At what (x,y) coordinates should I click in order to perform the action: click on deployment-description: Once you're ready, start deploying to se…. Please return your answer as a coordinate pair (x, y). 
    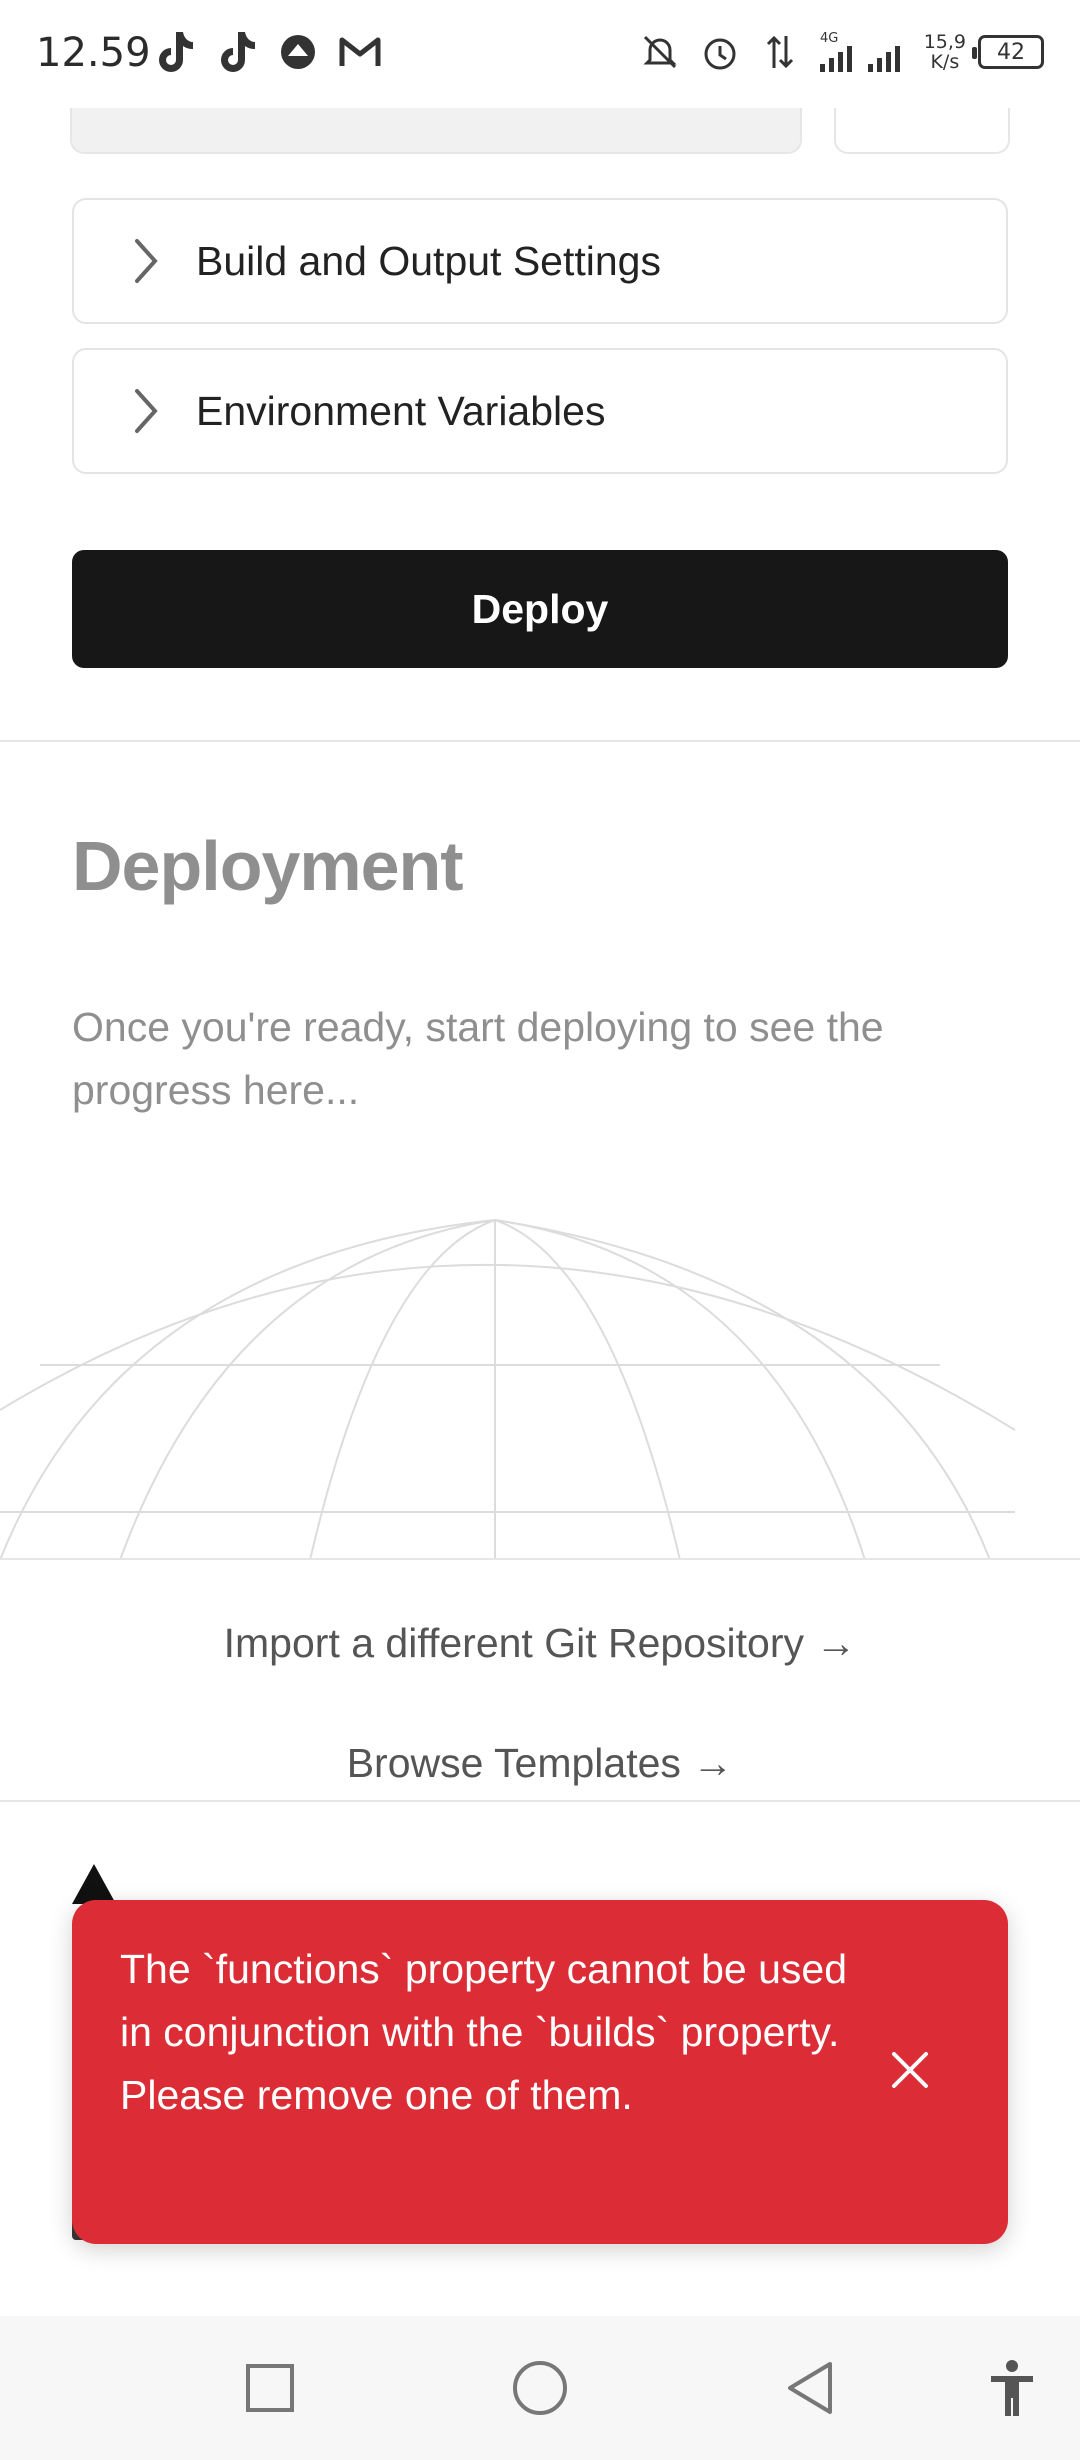
    Looking at the image, I should click on (478, 1058).